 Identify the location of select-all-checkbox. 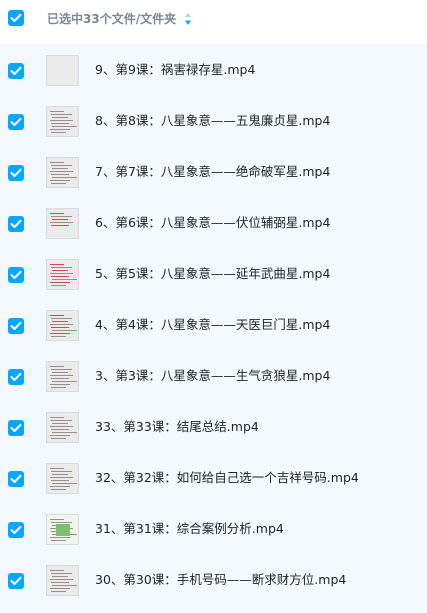
(16, 18).